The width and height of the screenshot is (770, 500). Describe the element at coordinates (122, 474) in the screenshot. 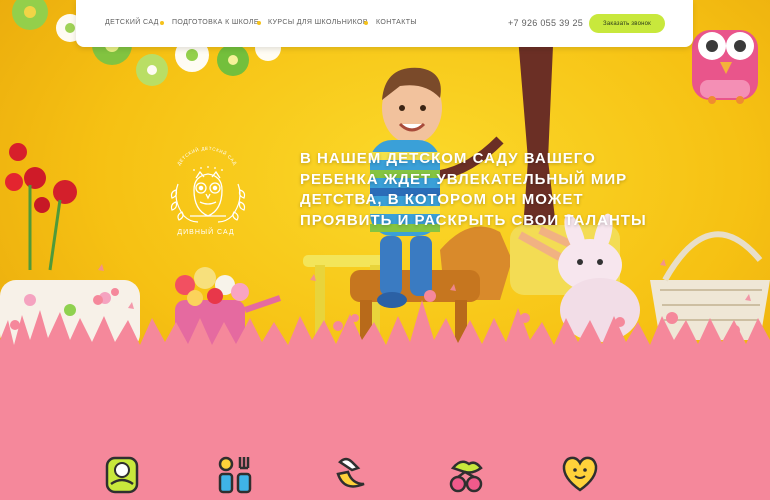

I see `baby-icon` at that location.